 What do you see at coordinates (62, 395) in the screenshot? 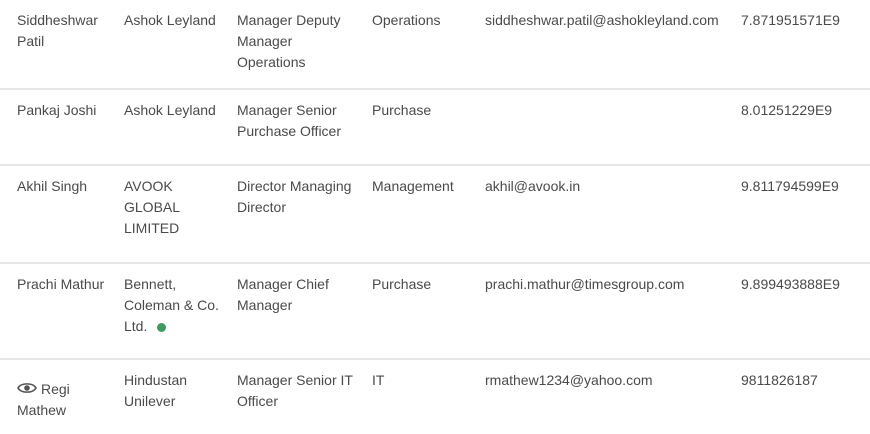
I see `contact-name-cell: Regi Mathew` at bounding box center [62, 395].